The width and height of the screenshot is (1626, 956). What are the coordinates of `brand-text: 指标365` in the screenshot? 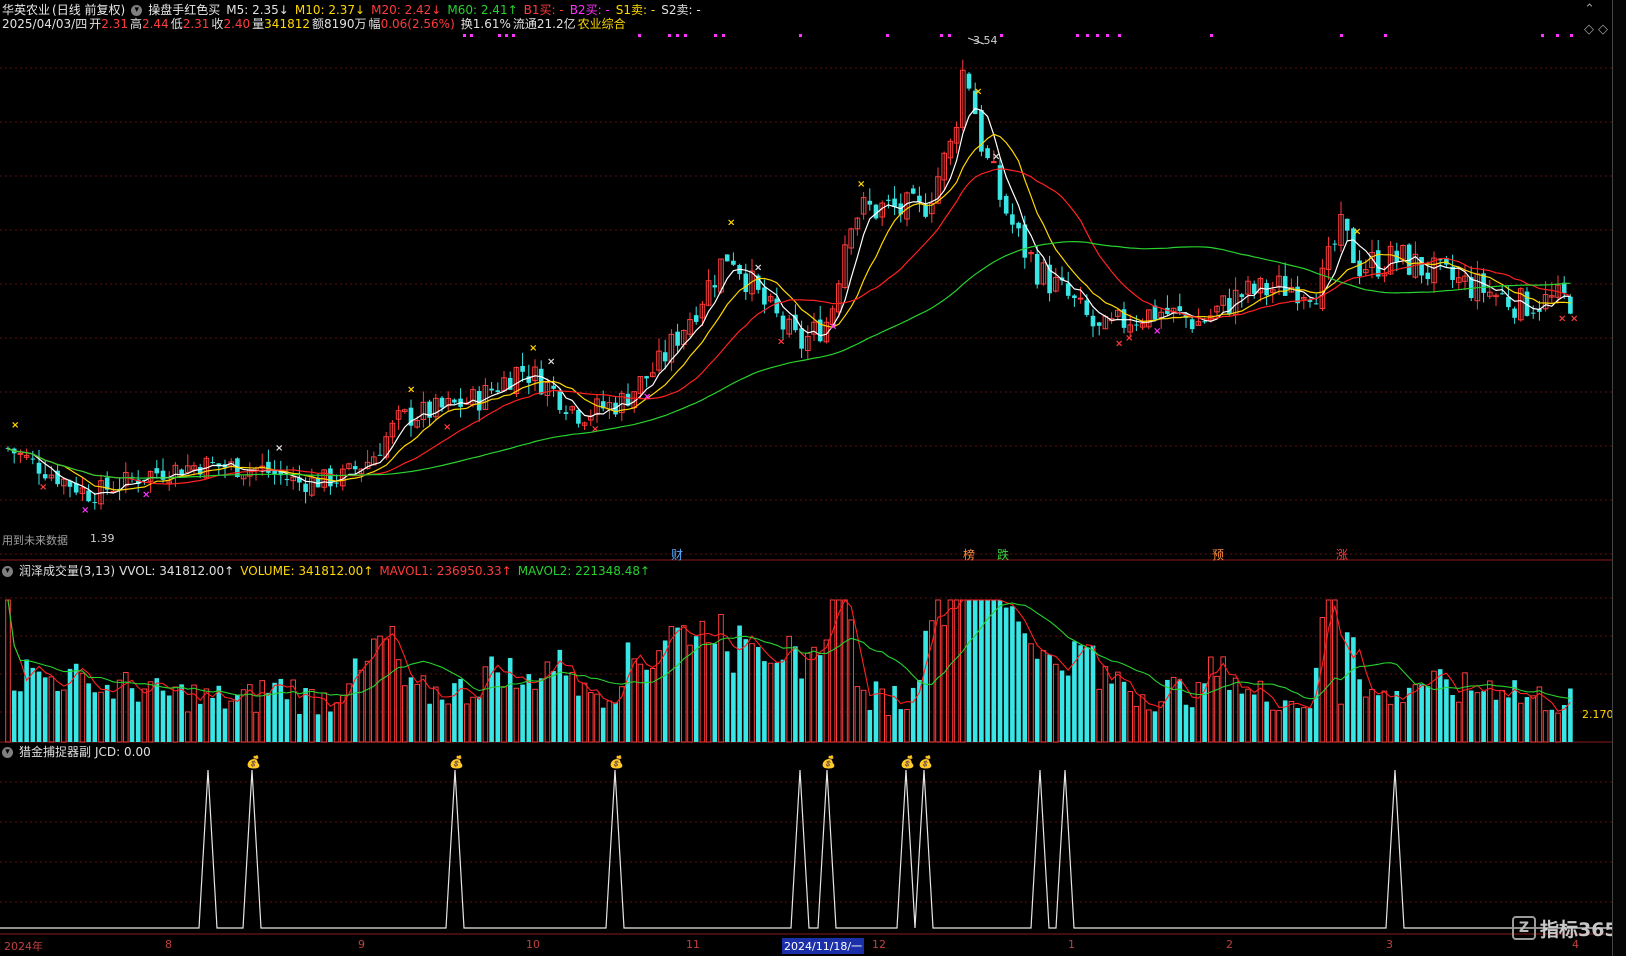 It's located at (1579, 929).